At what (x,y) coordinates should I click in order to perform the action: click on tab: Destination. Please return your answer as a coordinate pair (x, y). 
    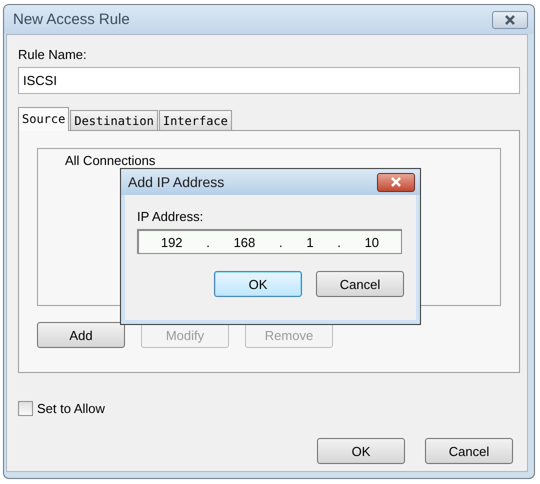
    Looking at the image, I should click on (114, 120).